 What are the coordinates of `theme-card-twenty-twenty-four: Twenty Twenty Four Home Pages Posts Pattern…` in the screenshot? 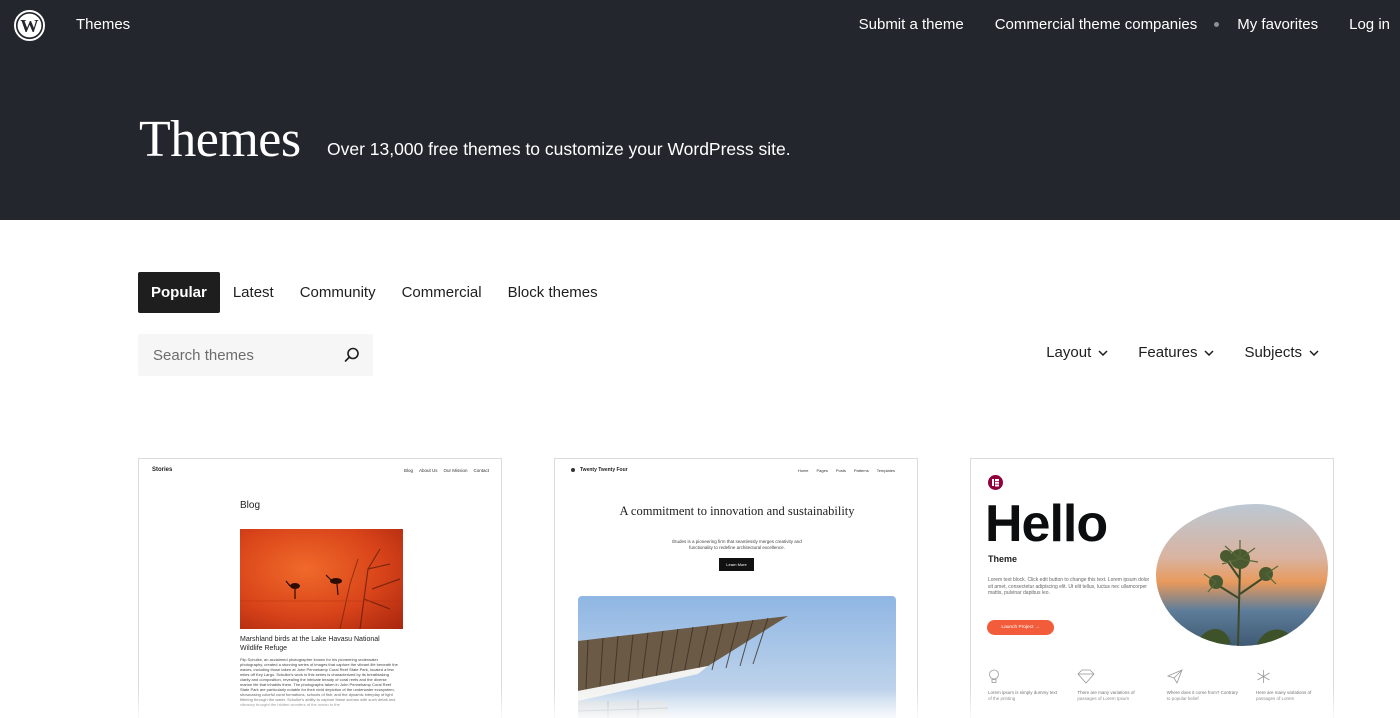 It's located at (736, 588).